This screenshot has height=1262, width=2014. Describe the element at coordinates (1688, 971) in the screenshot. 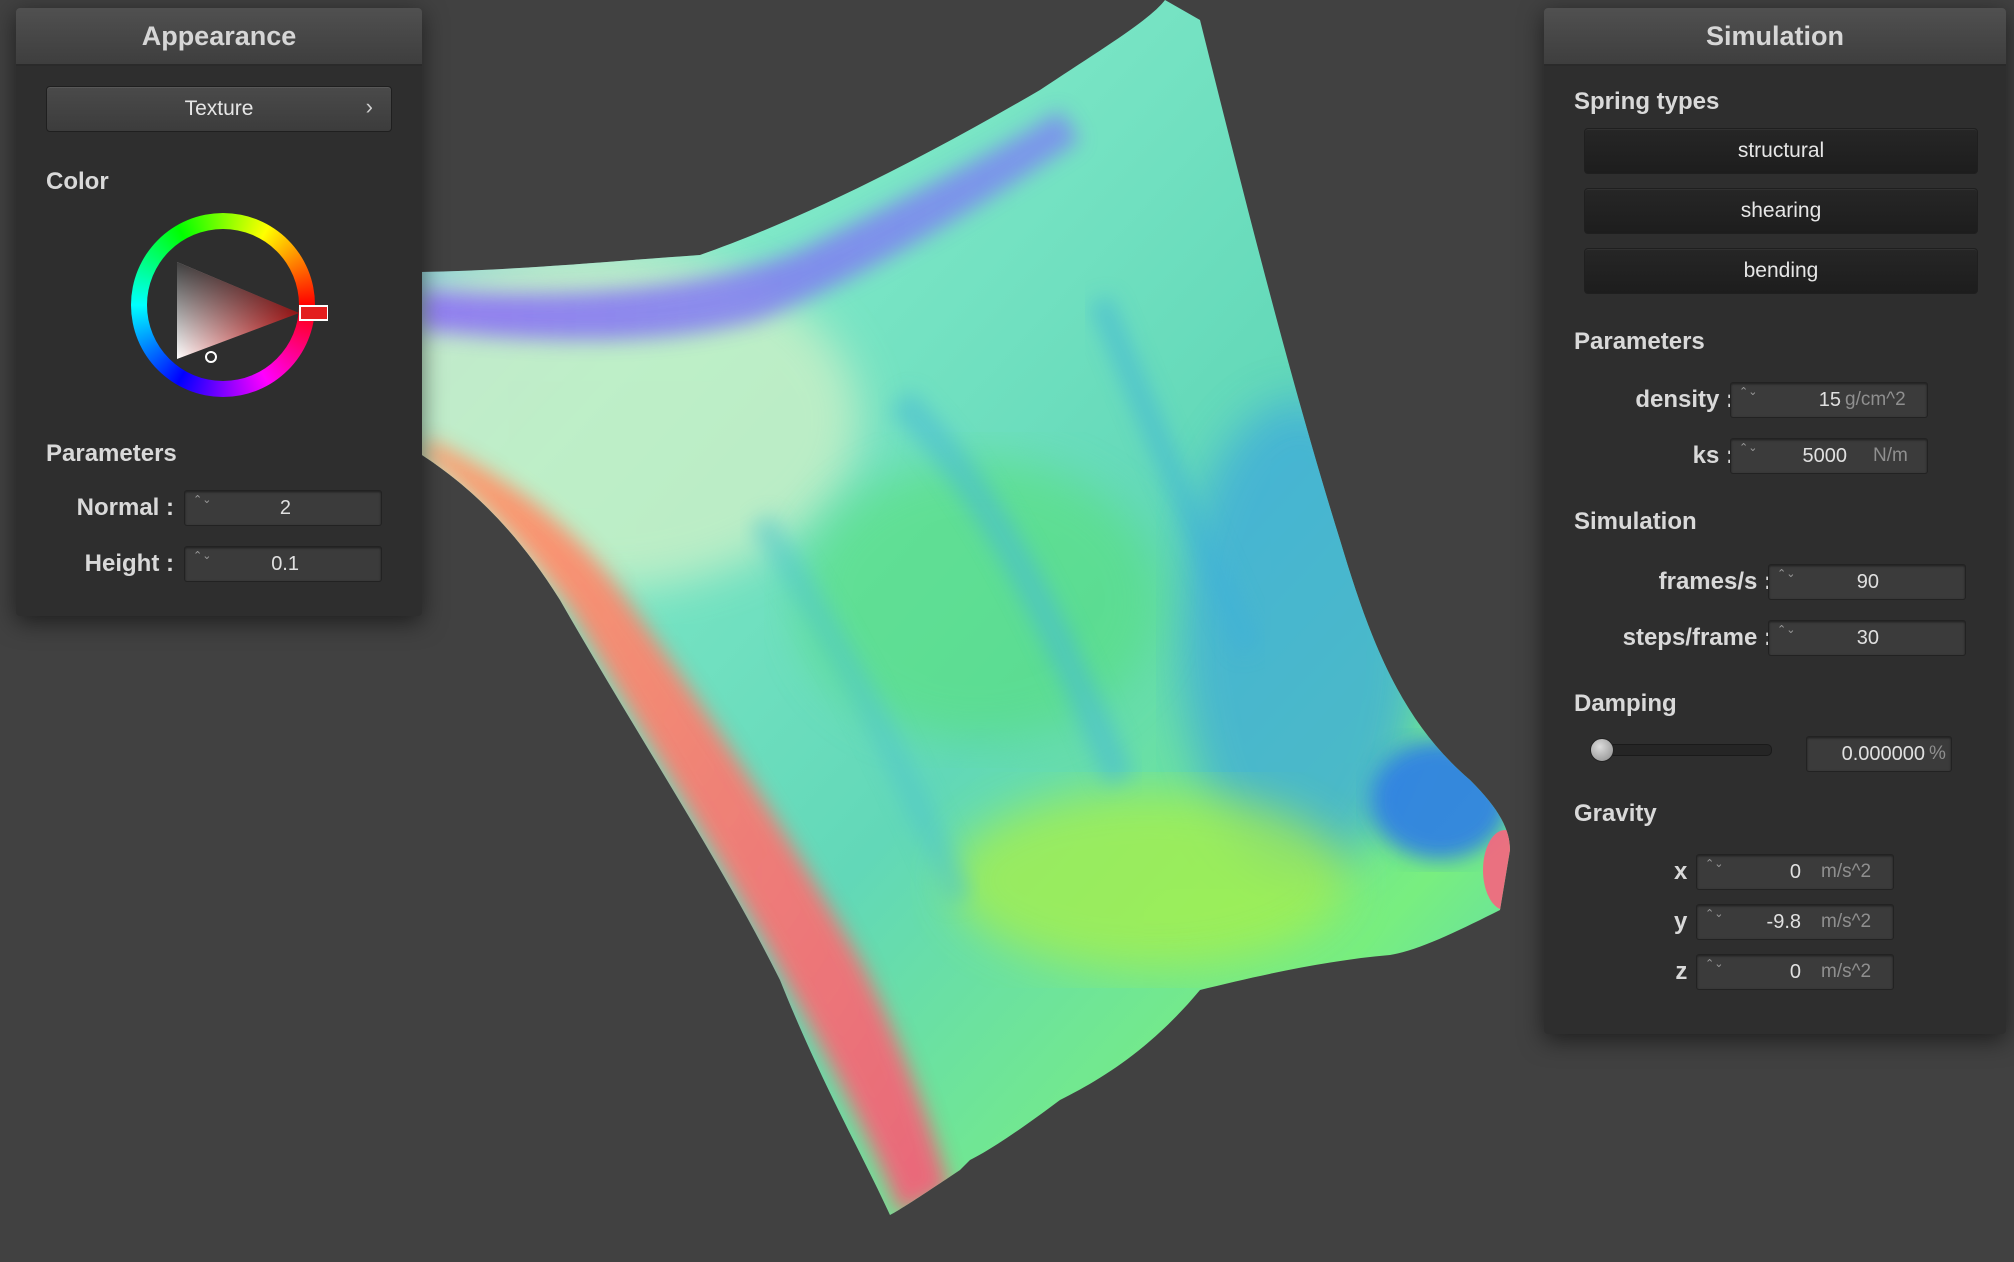

I see `gravity-z-label: z :` at that location.